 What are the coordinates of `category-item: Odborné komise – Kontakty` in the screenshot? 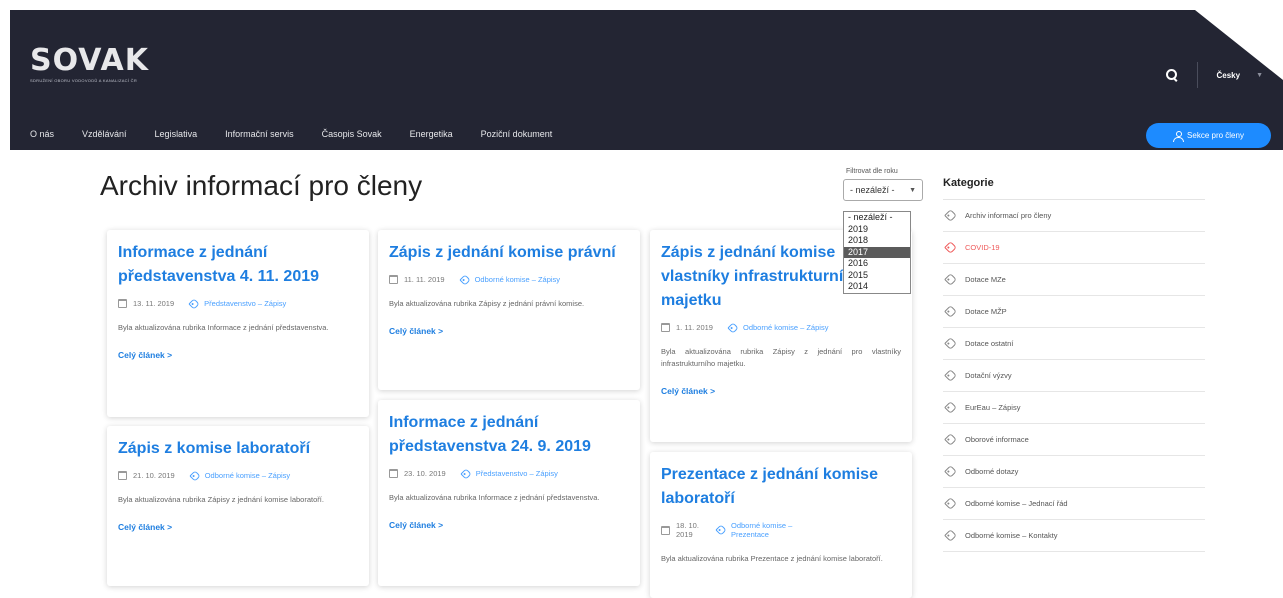 It's located at (1074, 536).